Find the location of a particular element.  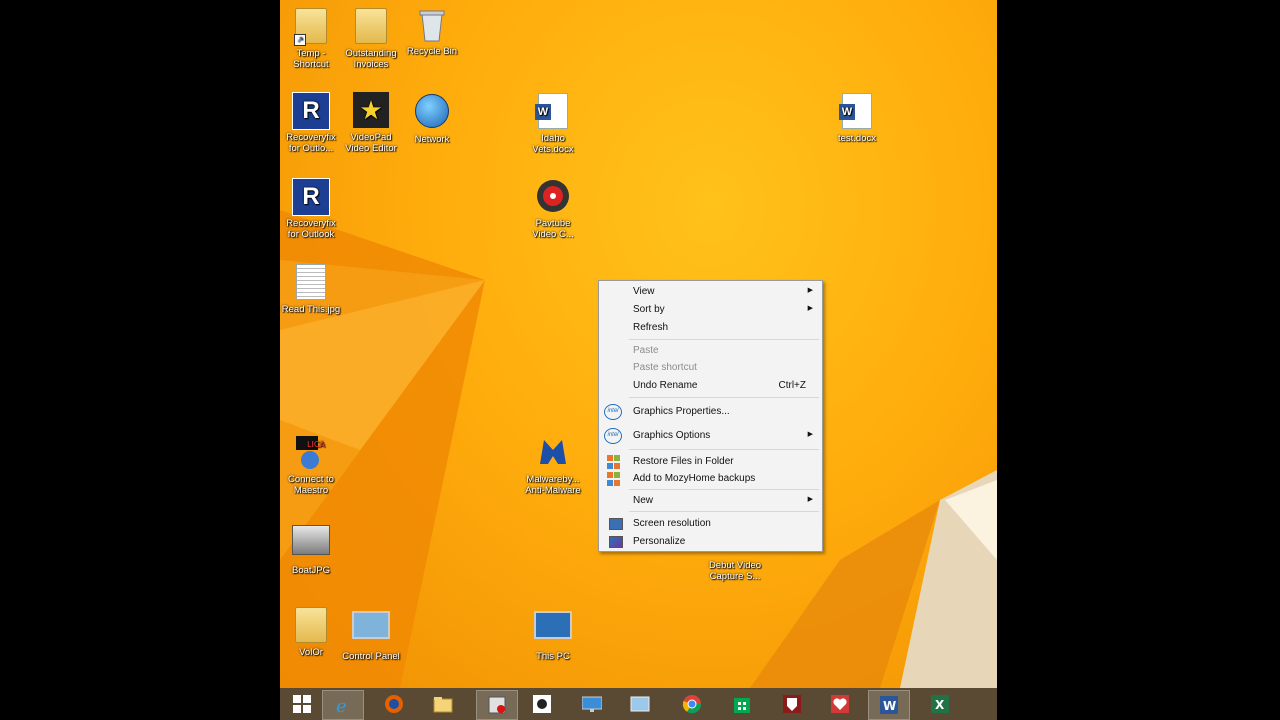

desktop-icon-videopad: ★ VideoPad Video Editor is located at coordinates (371, 123).